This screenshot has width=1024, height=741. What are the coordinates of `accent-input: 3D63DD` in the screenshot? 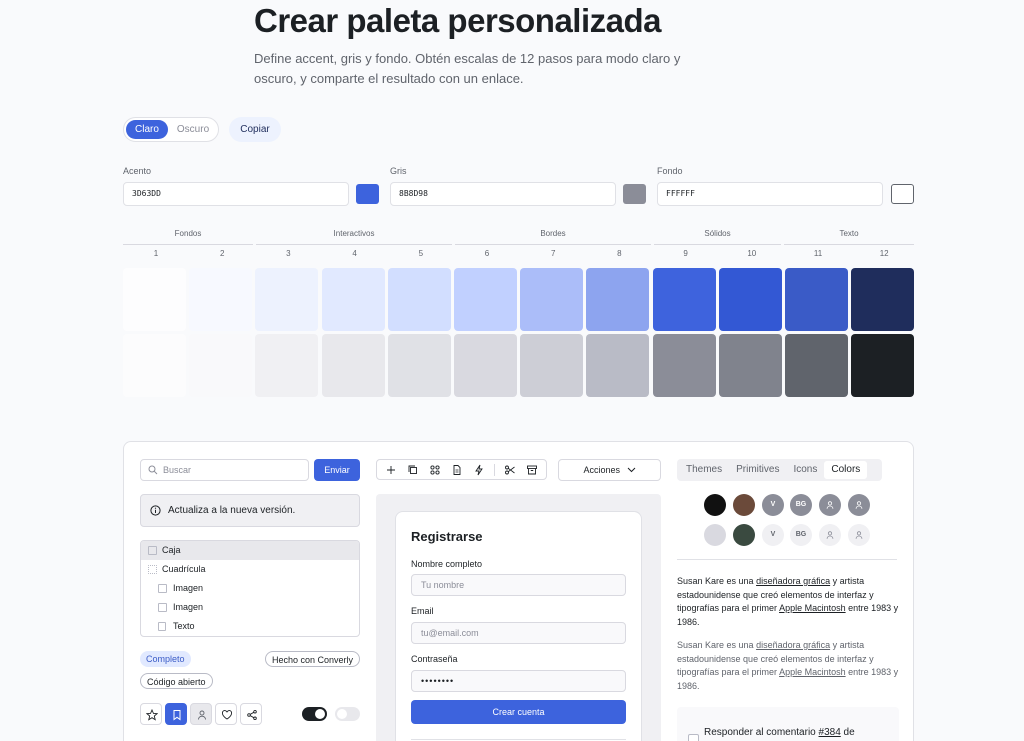 It's located at (236, 194).